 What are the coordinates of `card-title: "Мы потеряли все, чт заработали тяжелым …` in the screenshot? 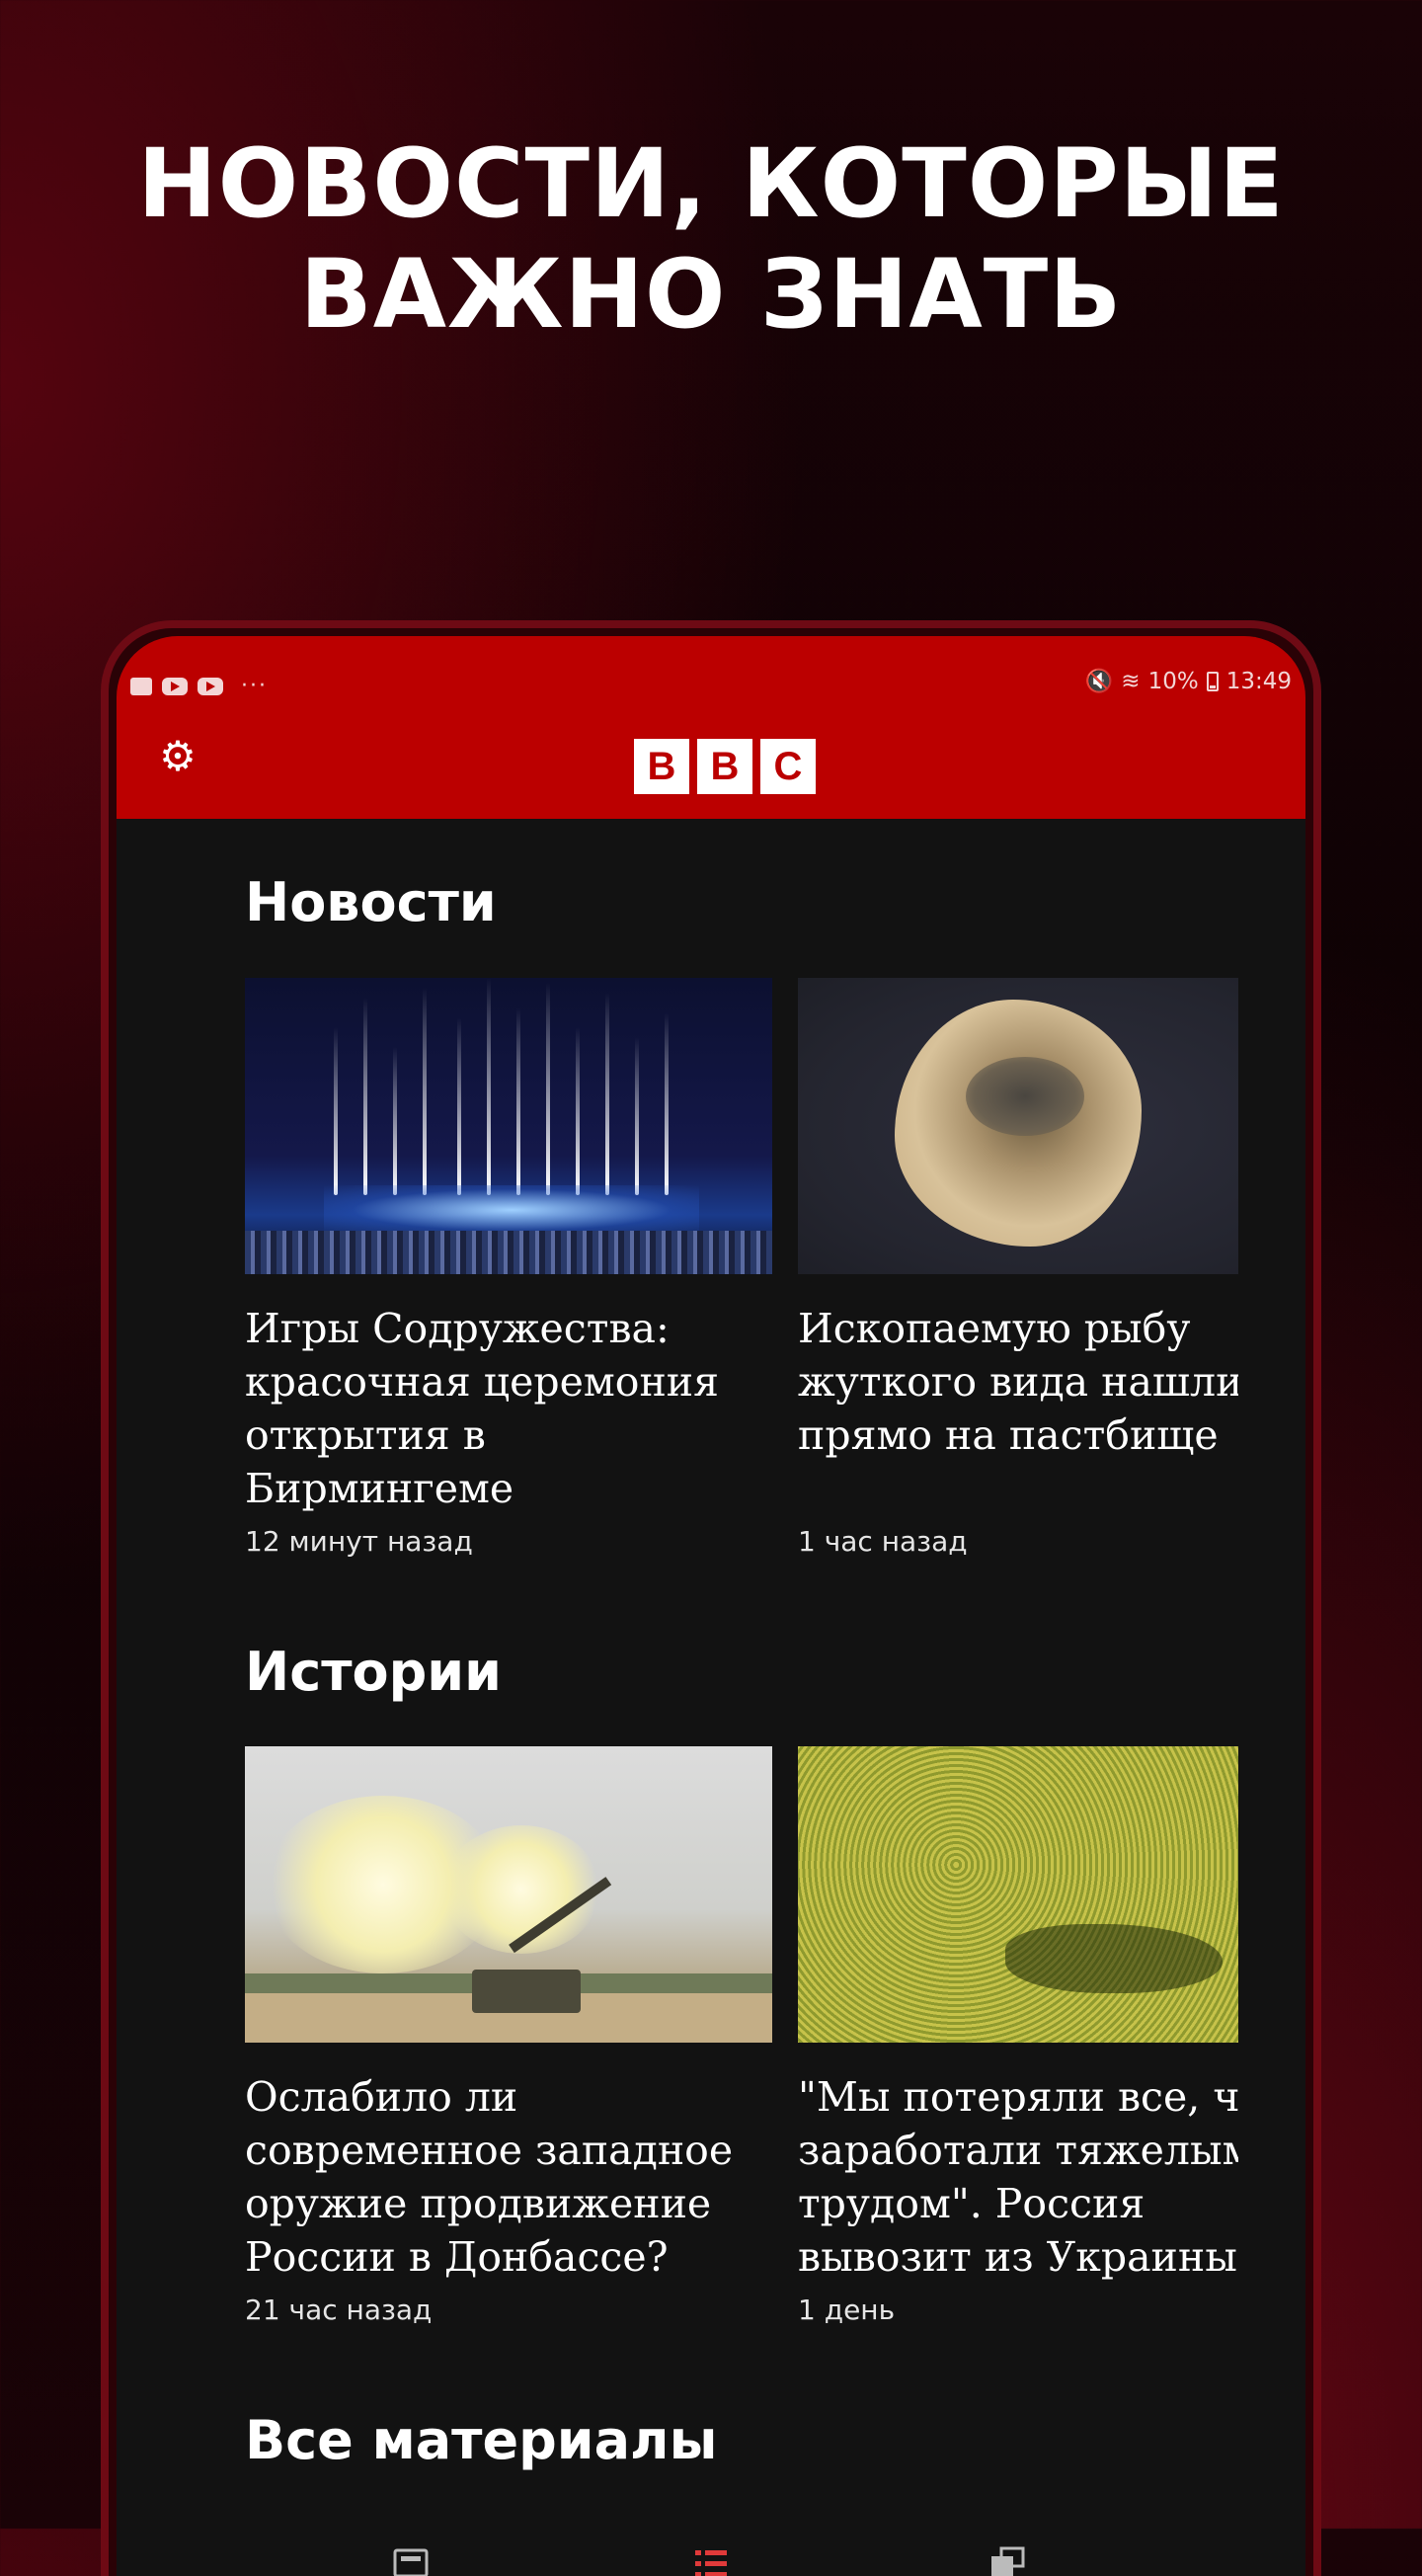 It's located at (1018, 2177).